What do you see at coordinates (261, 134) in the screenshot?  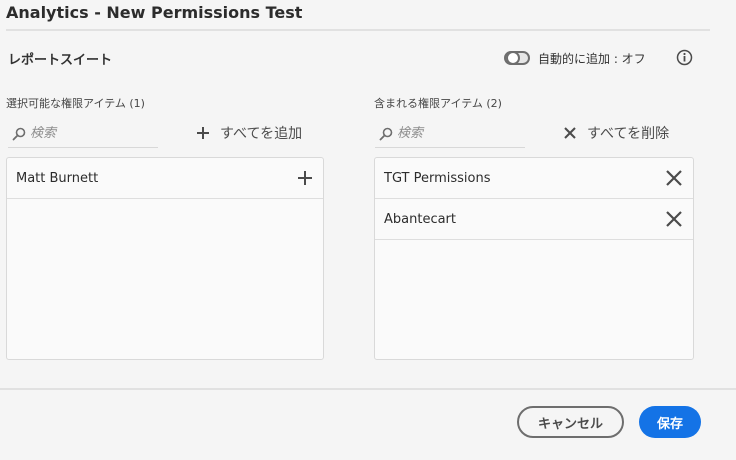 I see `add-all-label: すべてを追加` at bounding box center [261, 134].